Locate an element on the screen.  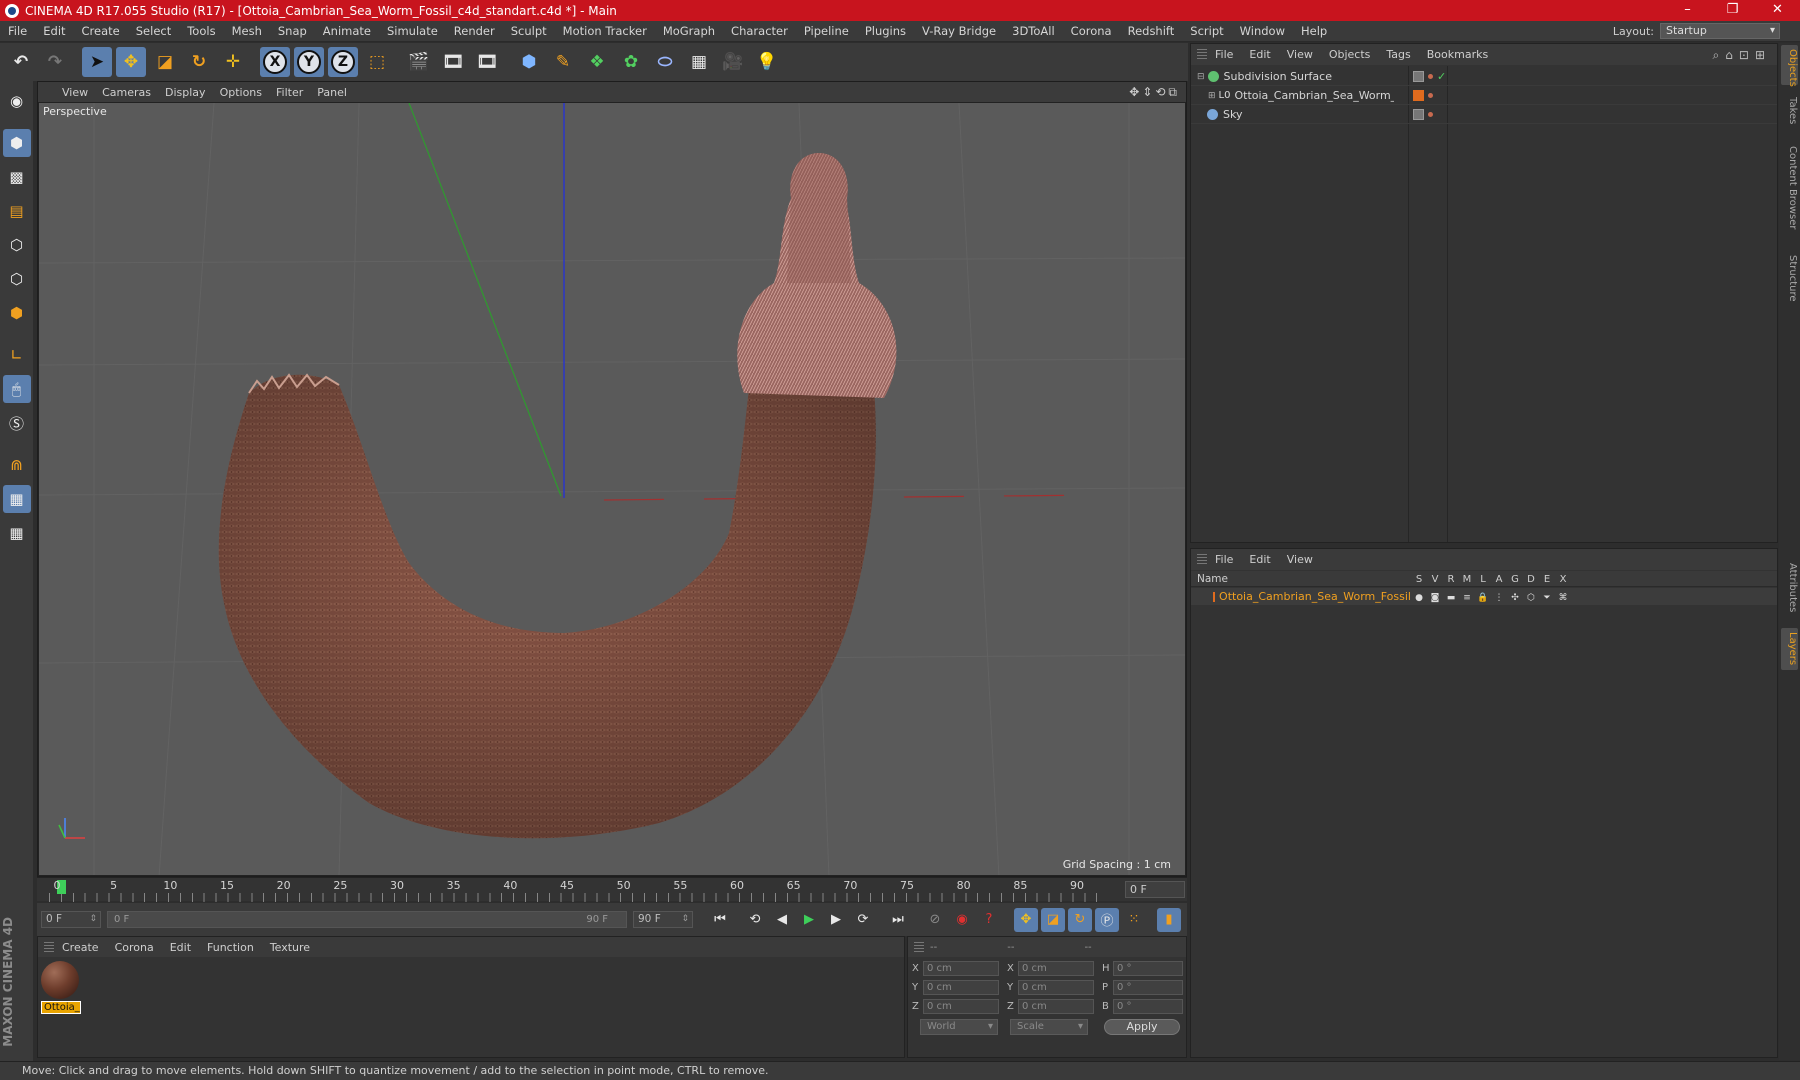
model-mode-button: ⬢ is located at coordinates (16, 143).